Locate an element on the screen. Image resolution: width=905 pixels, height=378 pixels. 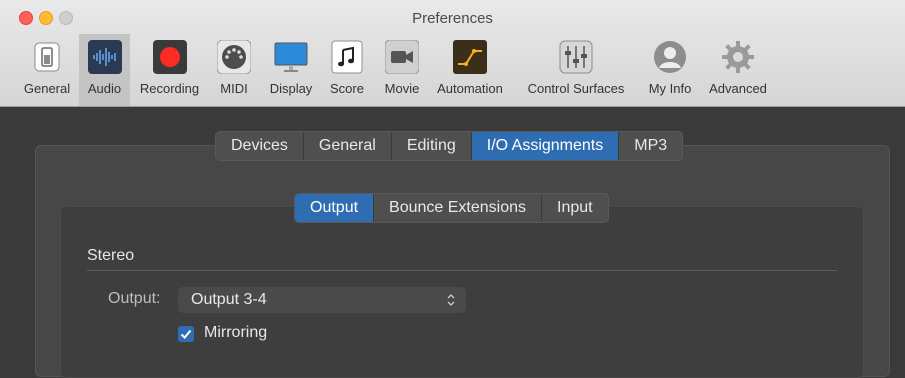
toolbar-item-advanced: Advanced is located at coordinates (738, 70).